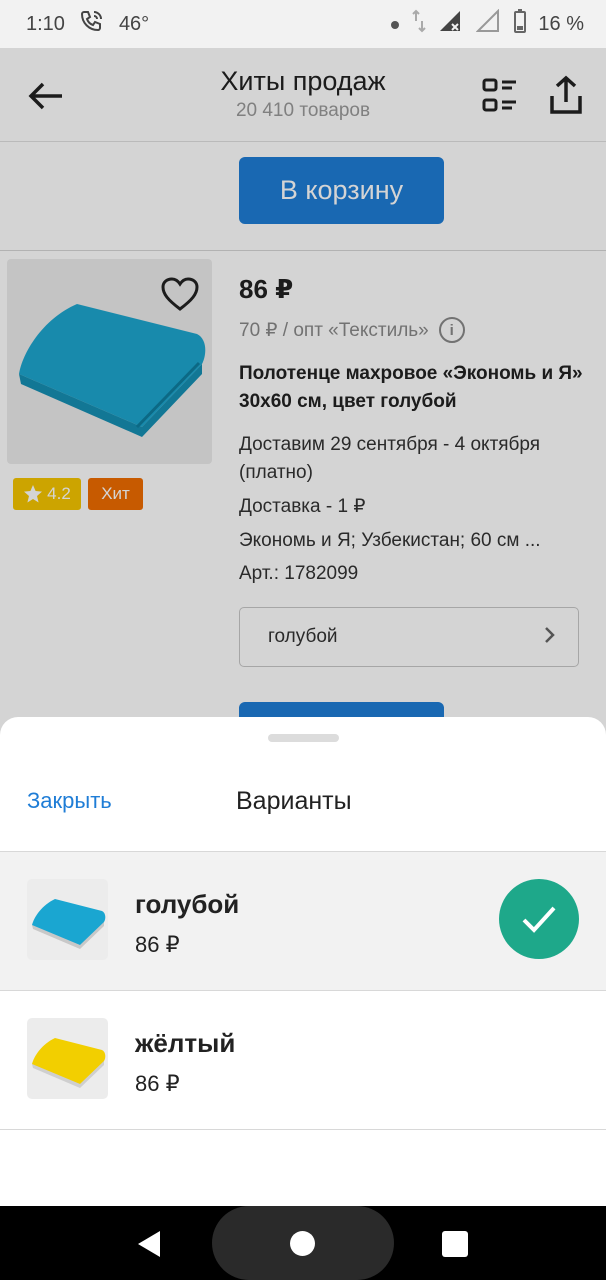 This screenshot has height=1280, width=606. What do you see at coordinates (303, 921) in the screenshot?
I see `variant-option-blue: голубой 86 ₽` at bounding box center [303, 921].